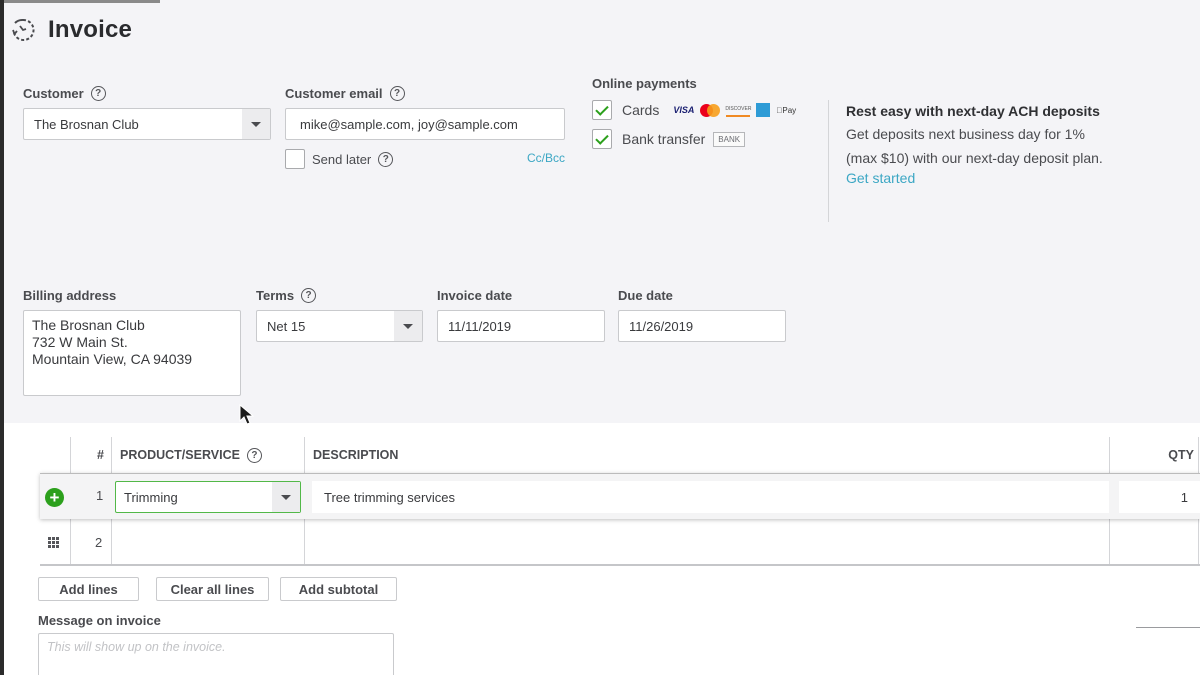 The height and width of the screenshot is (675, 1200). I want to click on table-row: + 1 Trimming Tree trimming services 1, so click(620, 496).